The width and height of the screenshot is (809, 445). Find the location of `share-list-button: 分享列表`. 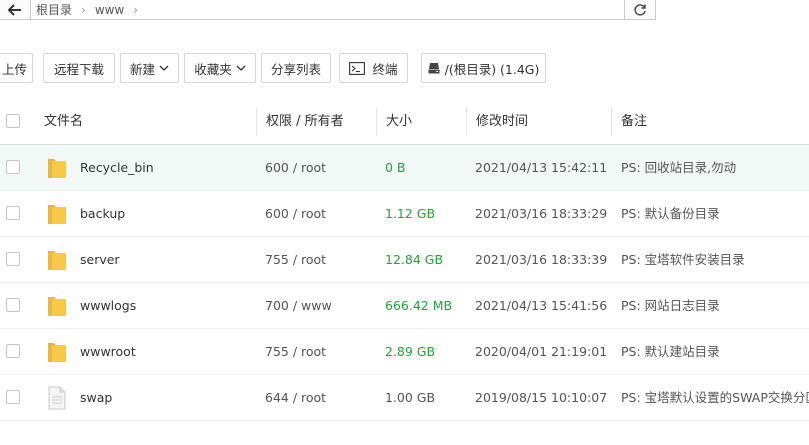

share-list-button: 分享列表 is located at coordinates (296, 68).